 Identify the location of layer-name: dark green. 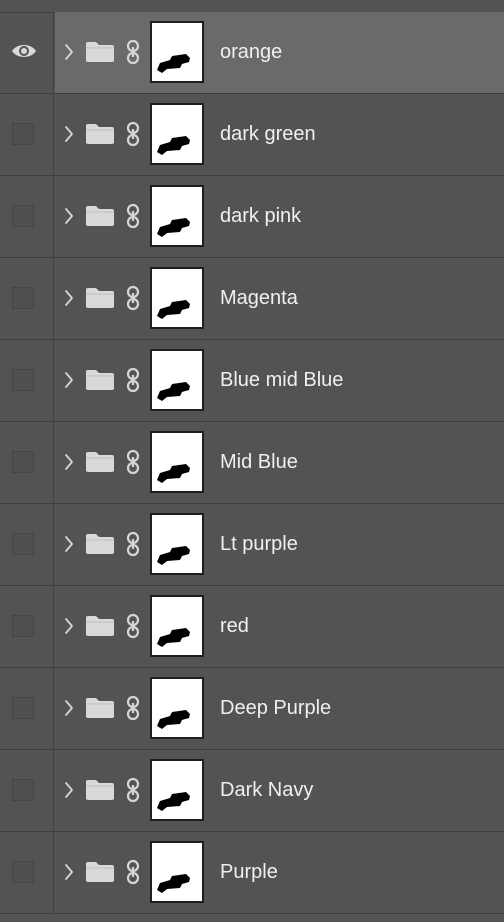
(268, 134).